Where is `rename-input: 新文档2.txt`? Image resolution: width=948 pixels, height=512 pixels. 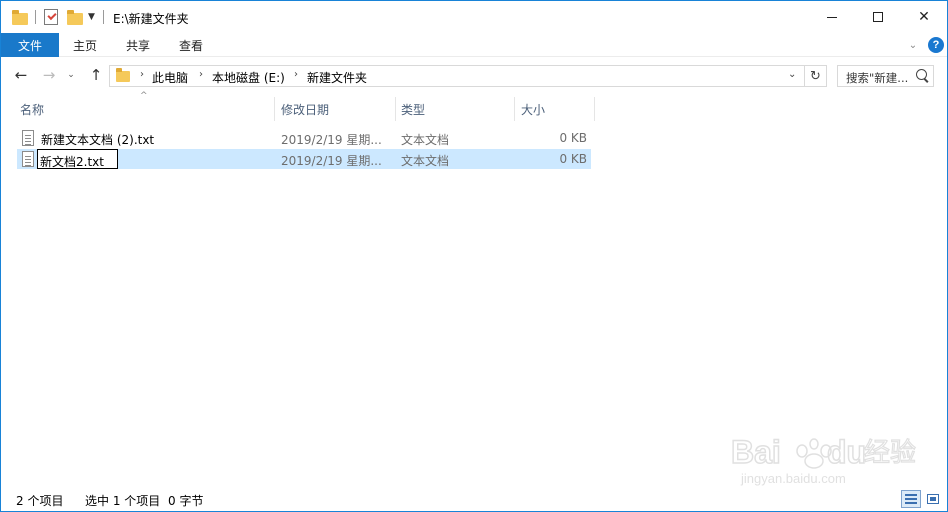
rename-input: 新文档2.txt is located at coordinates (77, 159).